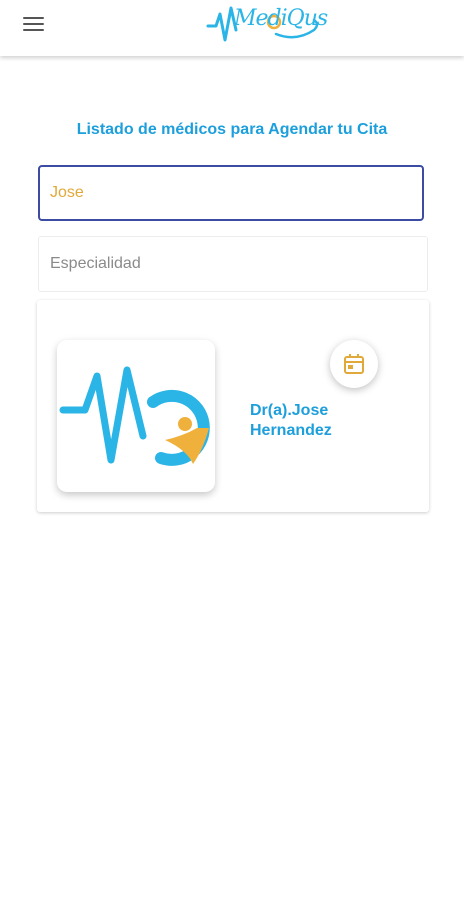  What do you see at coordinates (232, 129) in the screenshot?
I see `page-title: Listado de médicos para Agendar tu Cita` at bounding box center [232, 129].